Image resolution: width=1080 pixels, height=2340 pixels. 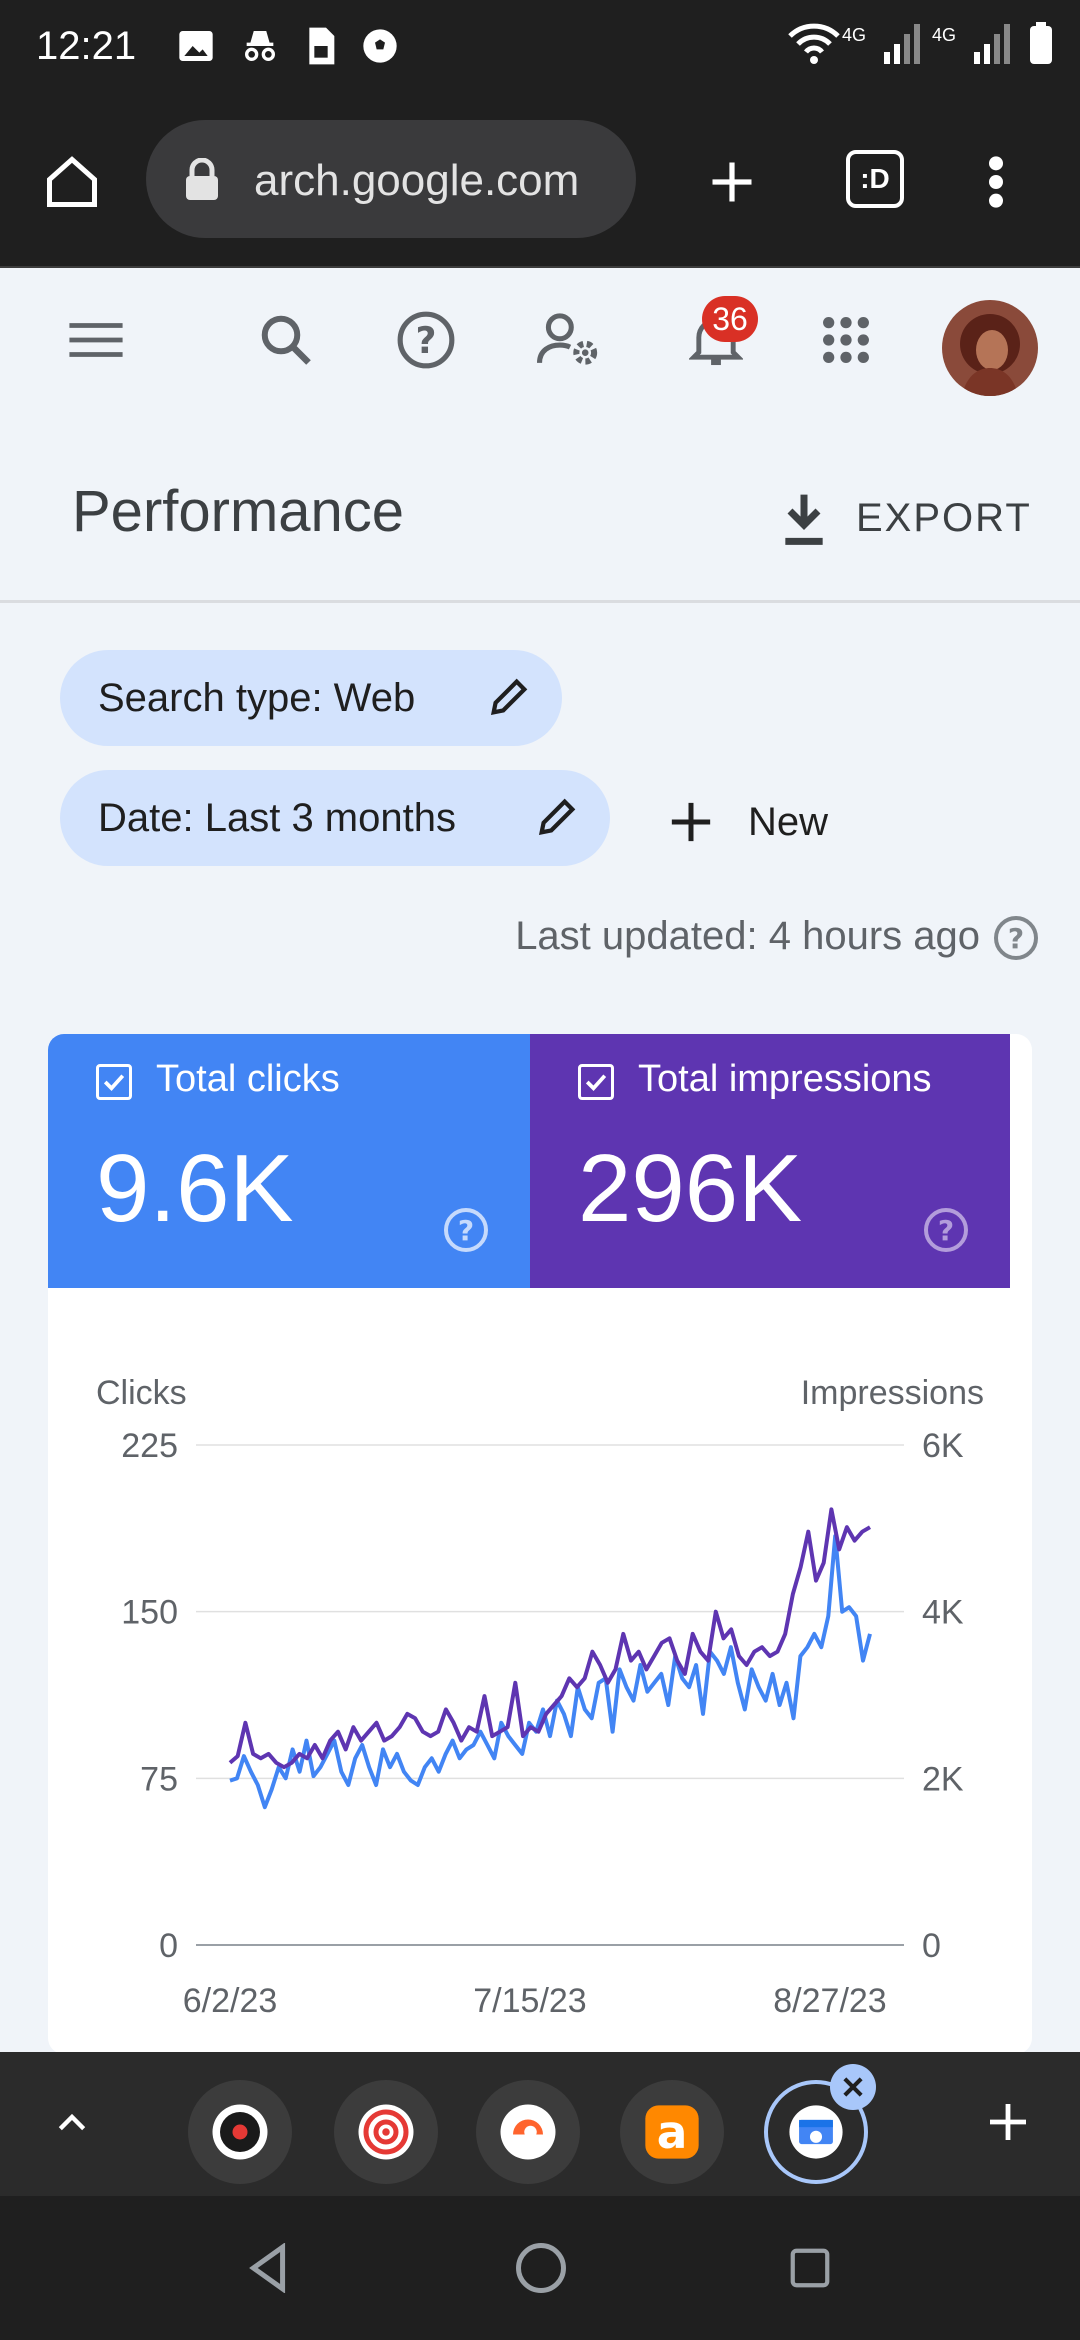 I want to click on help-button: ?, so click(x=426, y=340).